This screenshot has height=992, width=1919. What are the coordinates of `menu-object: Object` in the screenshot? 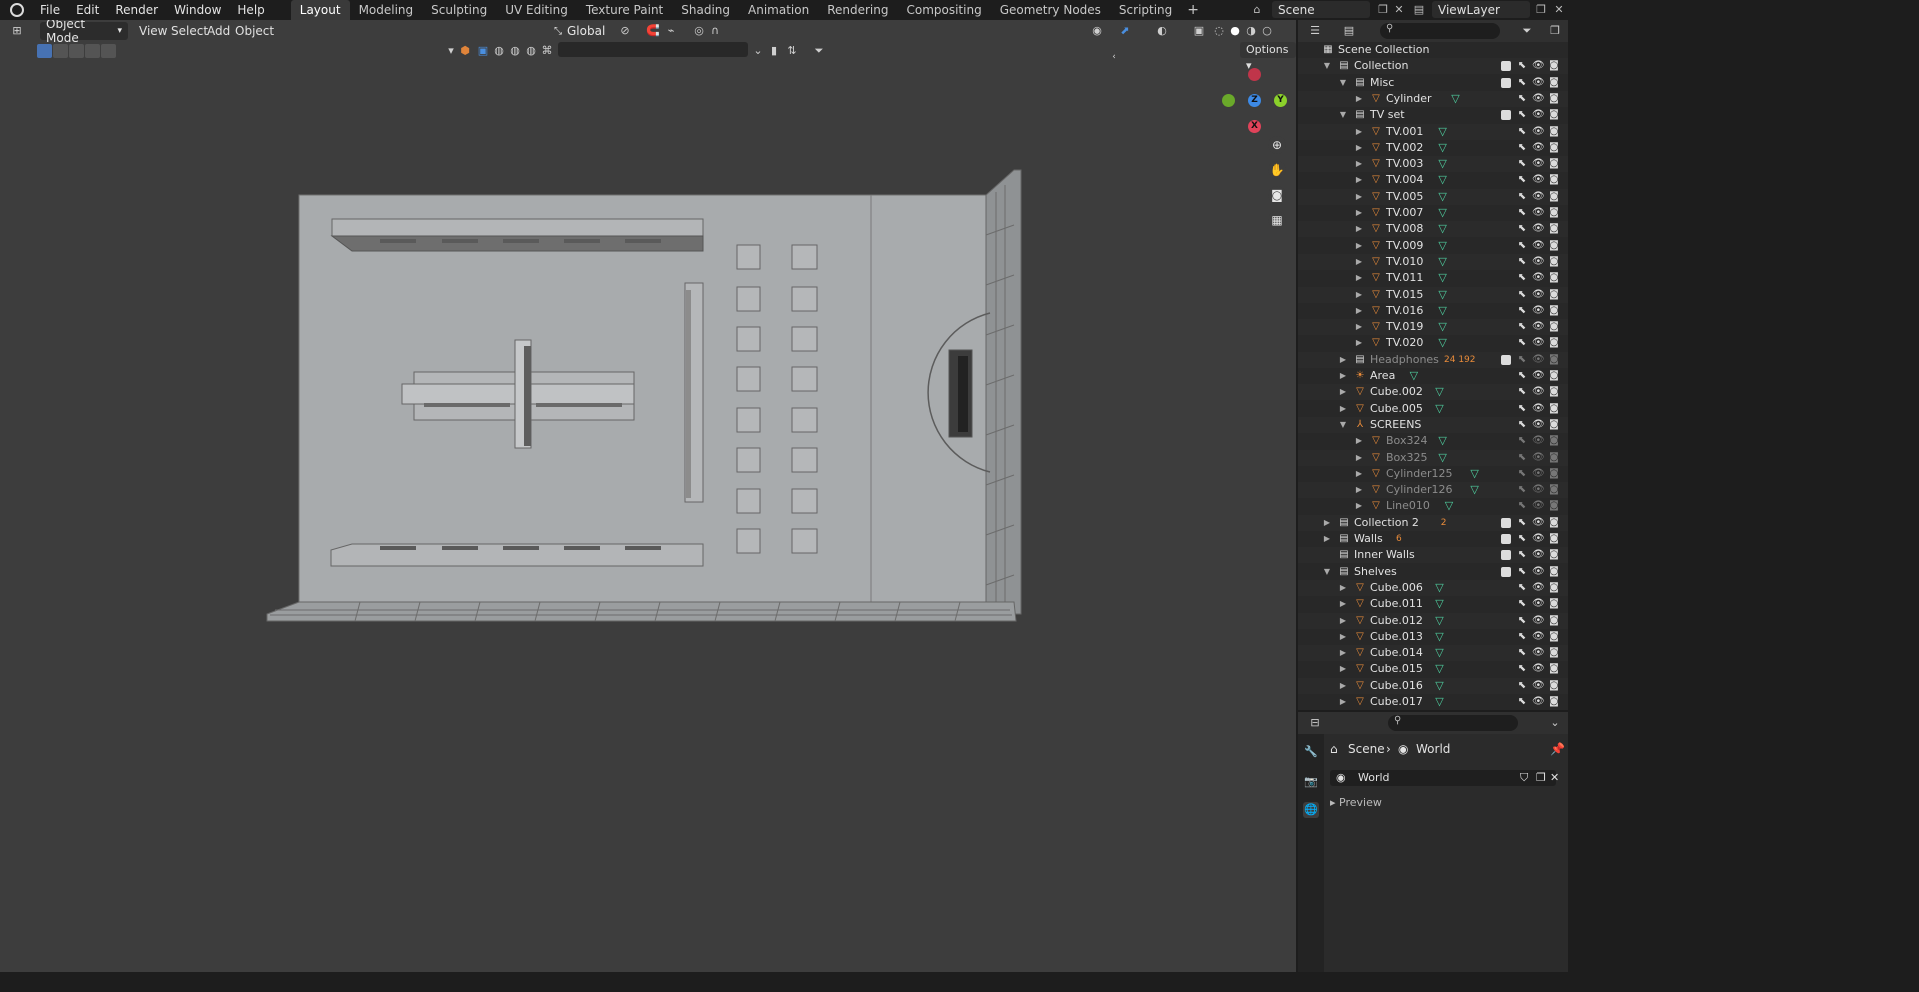 It's located at (254, 31).